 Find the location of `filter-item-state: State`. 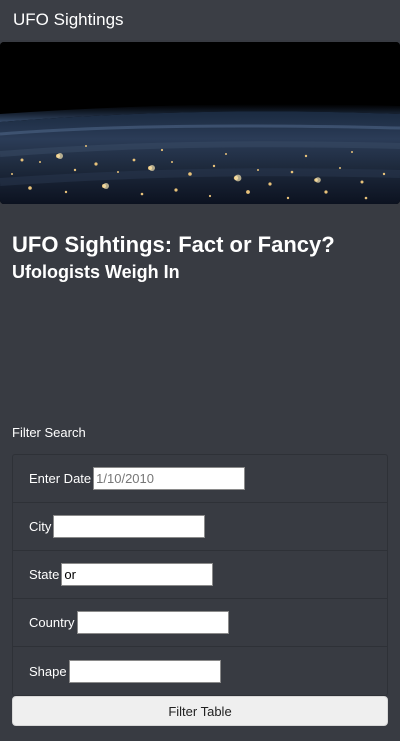

filter-item-state: State is located at coordinates (200, 575).